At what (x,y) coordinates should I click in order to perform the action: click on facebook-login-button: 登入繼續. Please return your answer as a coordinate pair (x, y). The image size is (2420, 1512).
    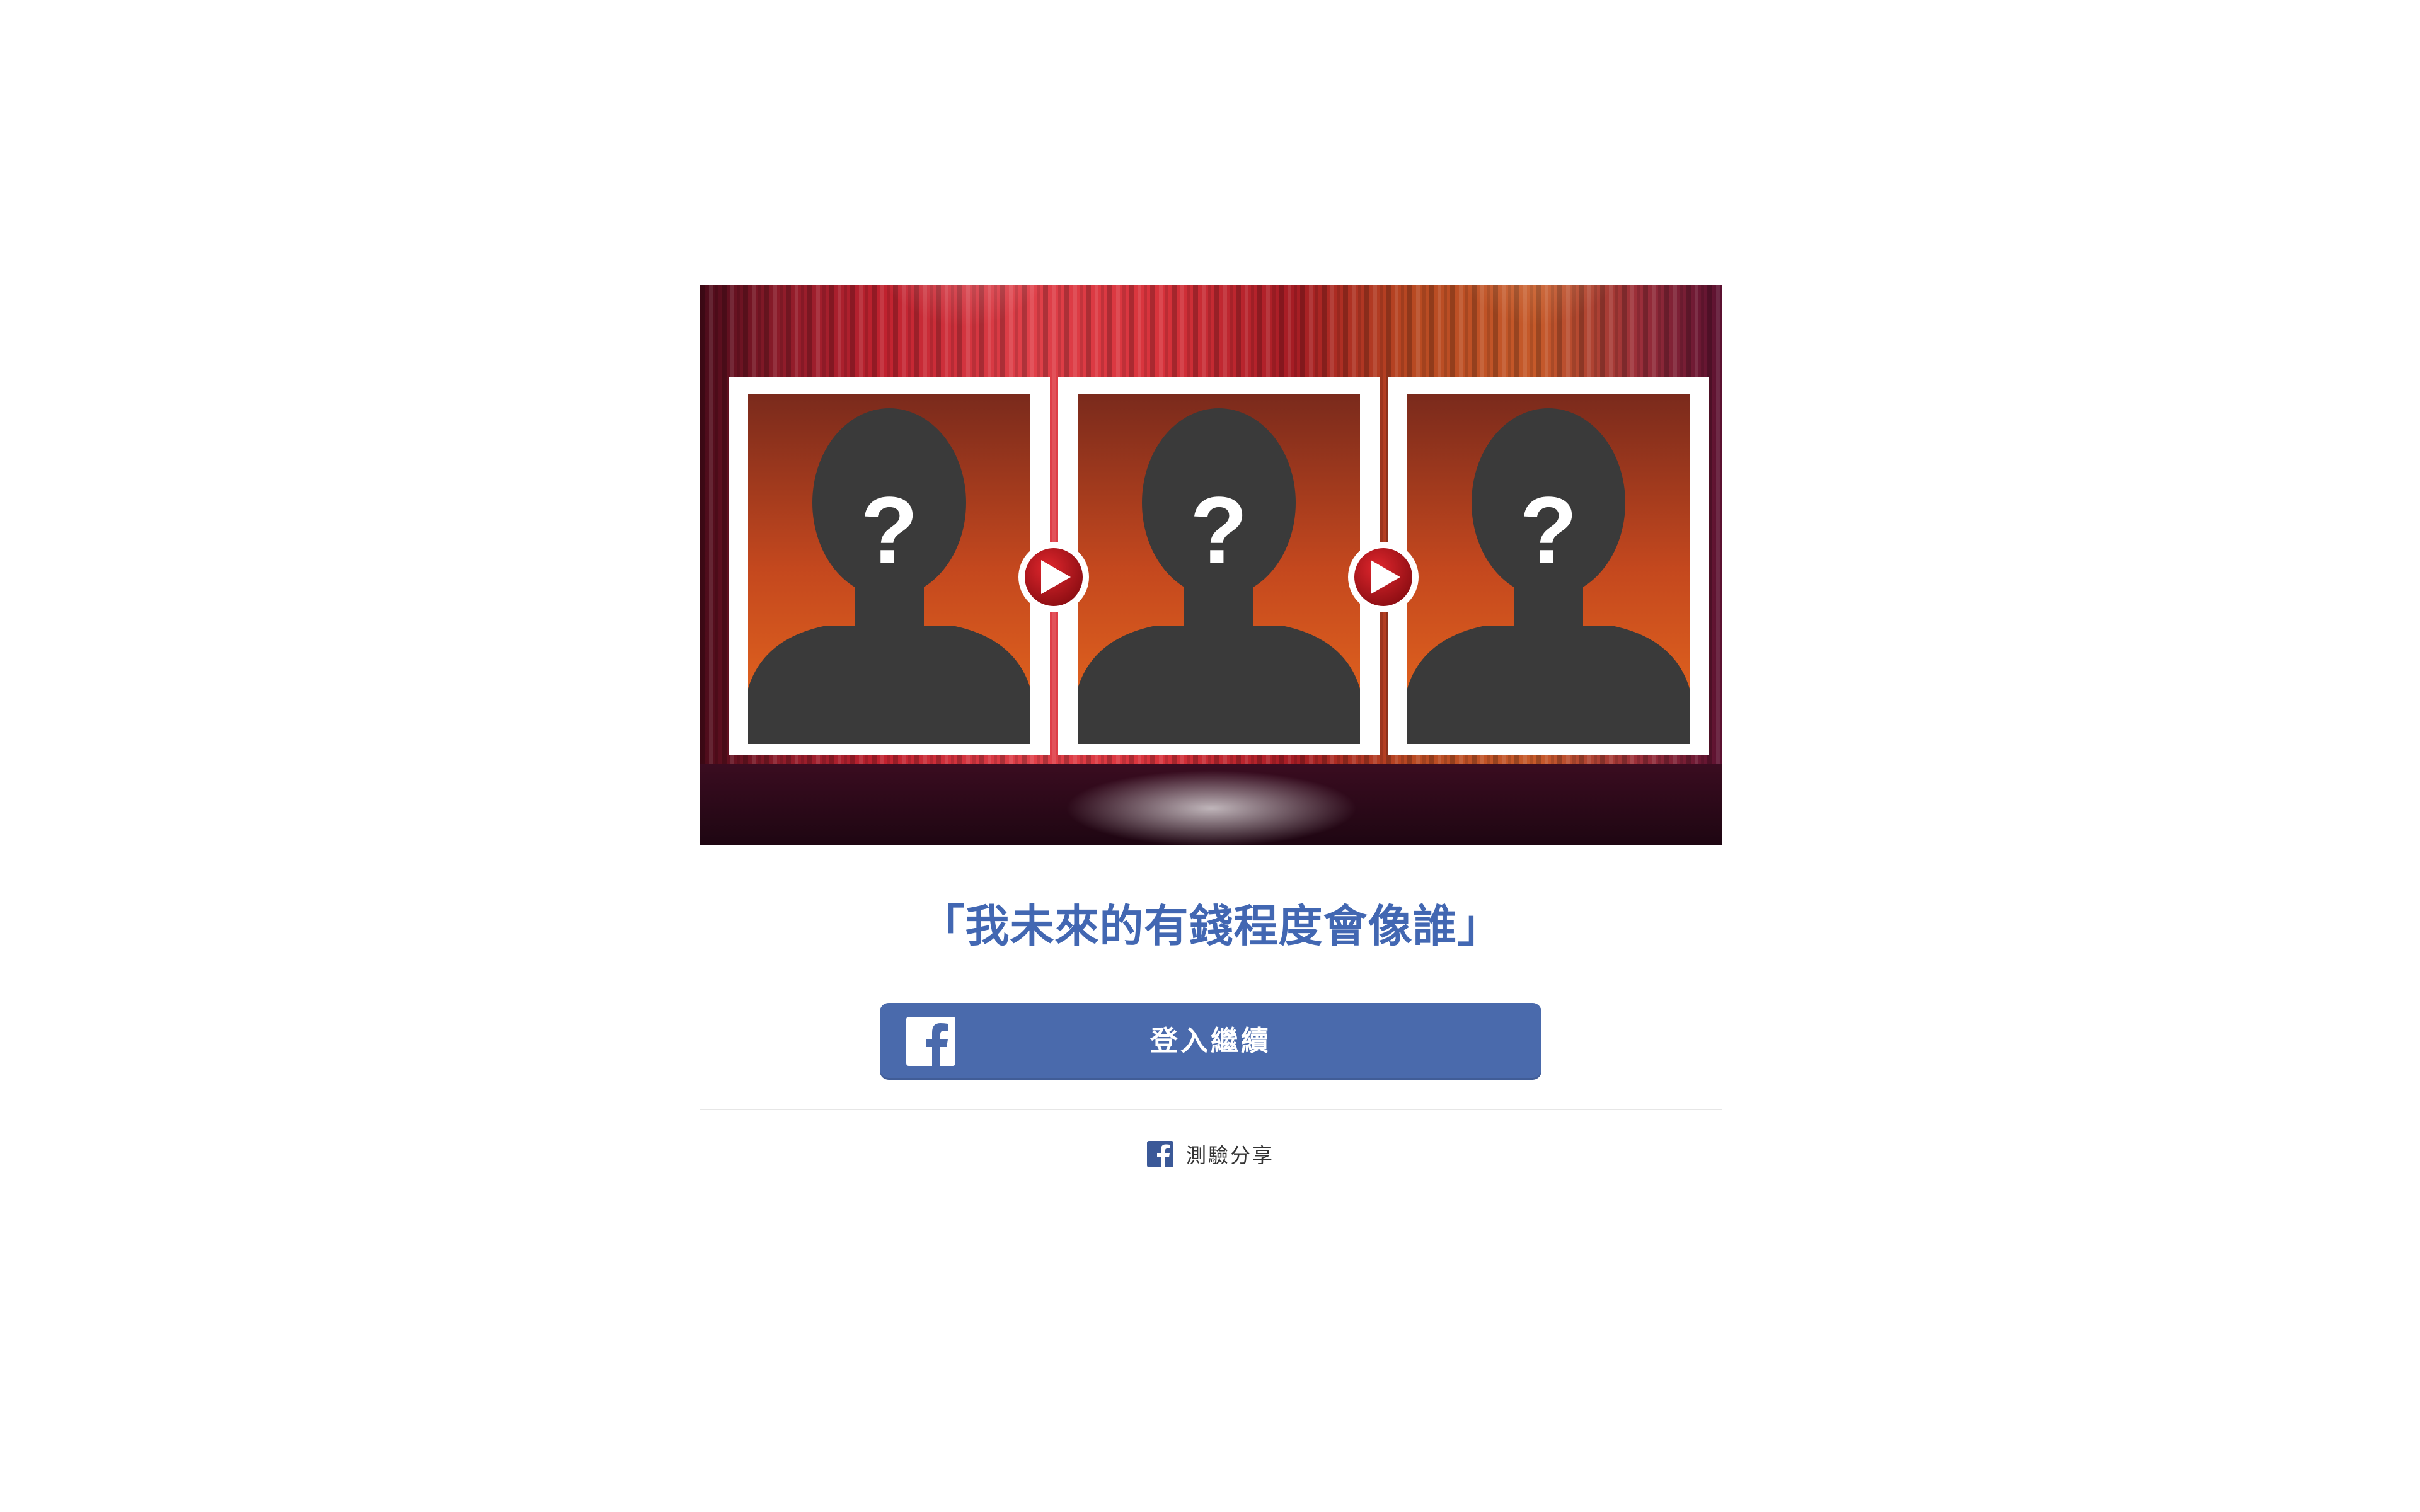
    Looking at the image, I should click on (1211, 1041).